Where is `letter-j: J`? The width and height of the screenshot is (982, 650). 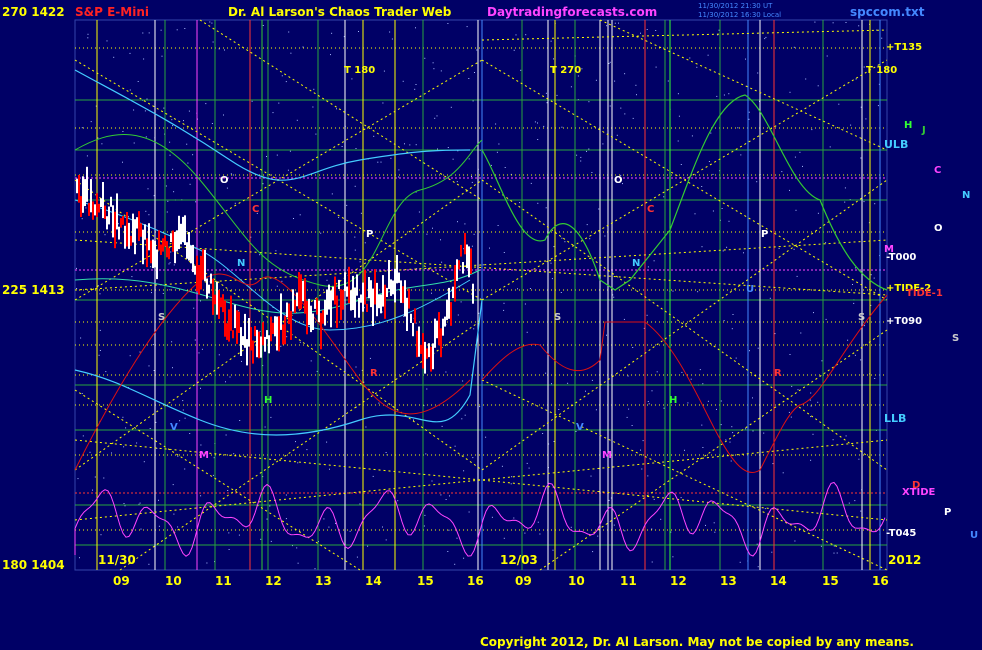
letter-j: J is located at coordinates (924, 130).